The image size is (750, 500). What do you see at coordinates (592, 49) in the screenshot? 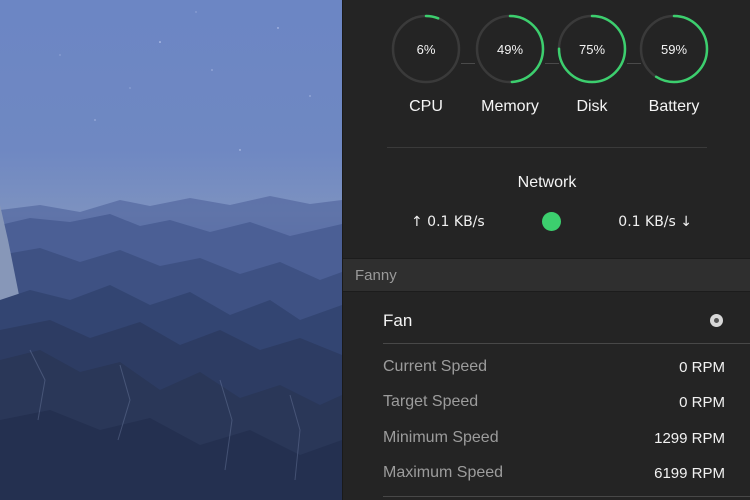
I see `disk-value: 75%` at bounding box center [592, 49].